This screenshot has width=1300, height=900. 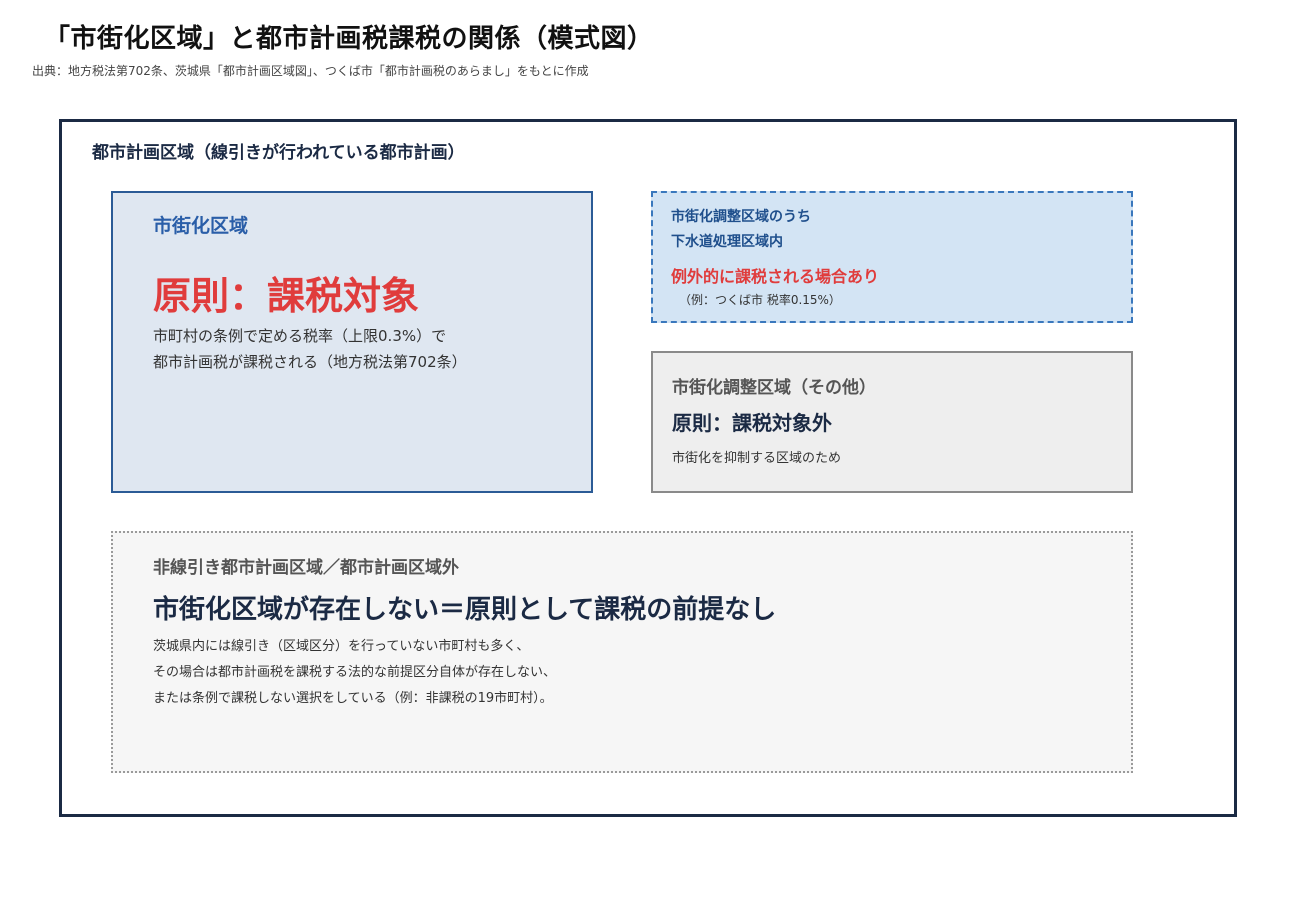 I want to click on page-title: 「市街化区域」と都市計画税課税の関係（模式図）, so click(x=349, y=39).